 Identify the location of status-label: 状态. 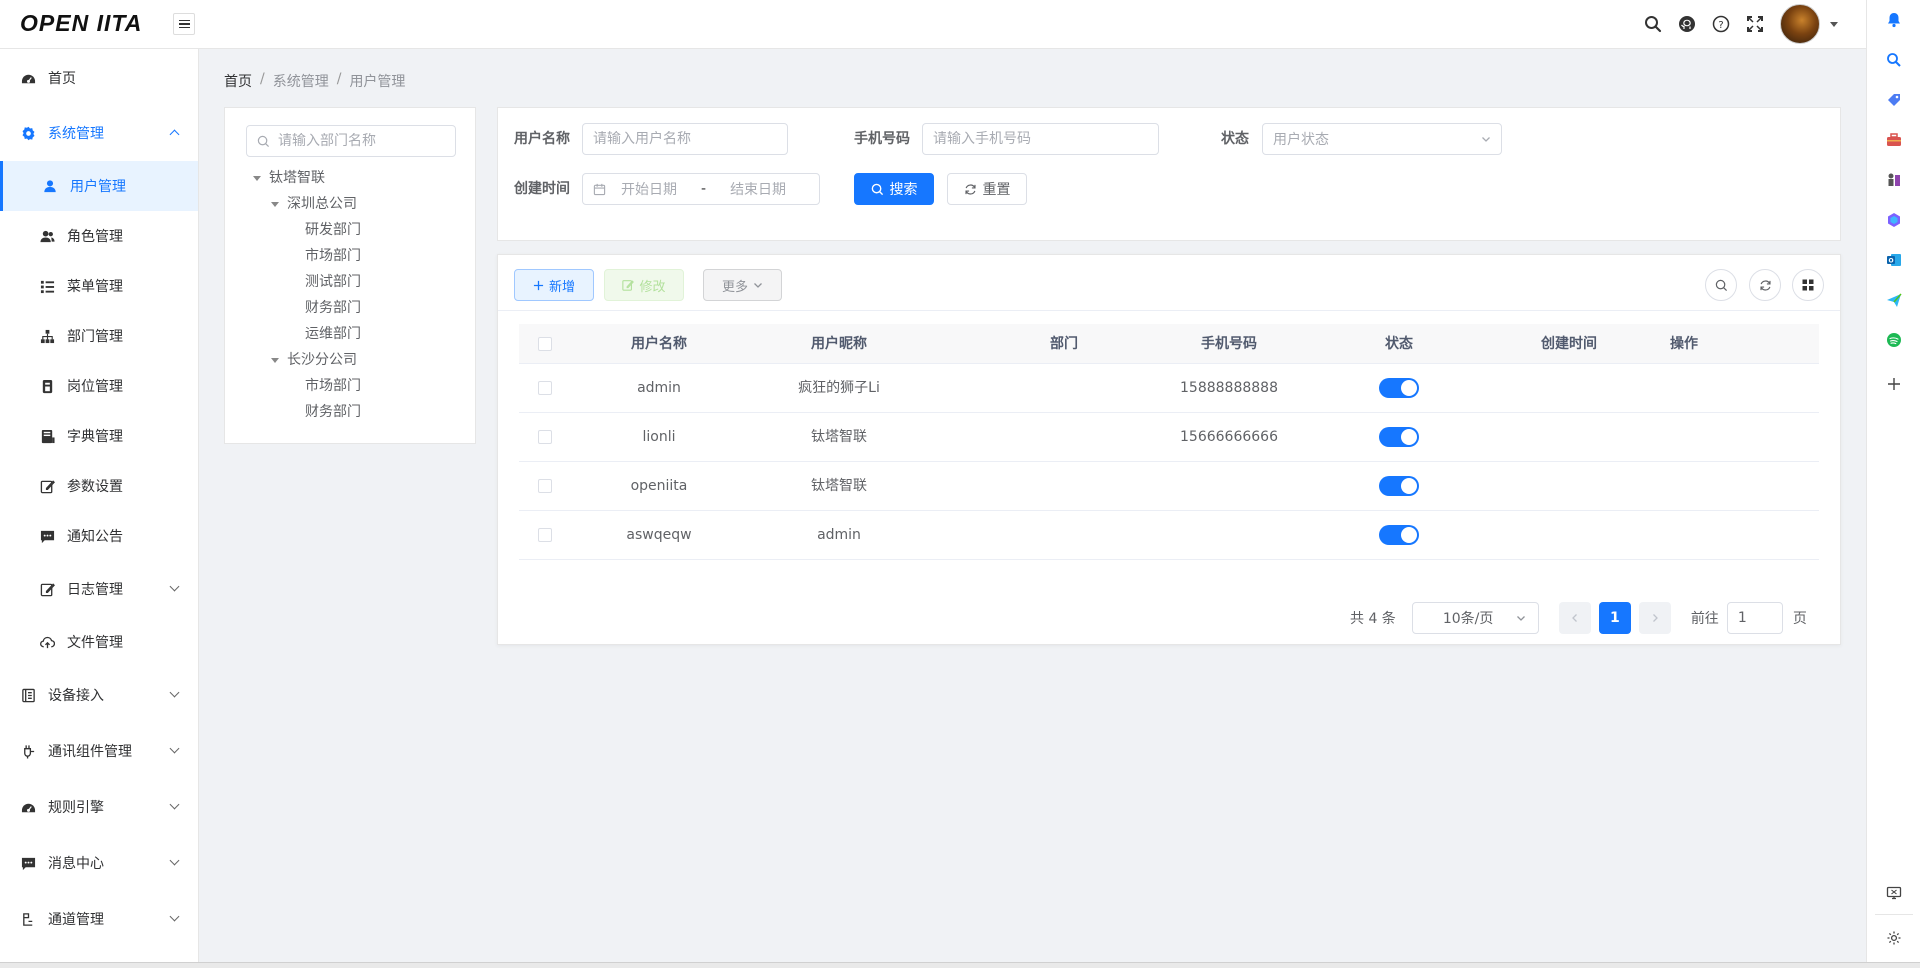
(1235, 139).